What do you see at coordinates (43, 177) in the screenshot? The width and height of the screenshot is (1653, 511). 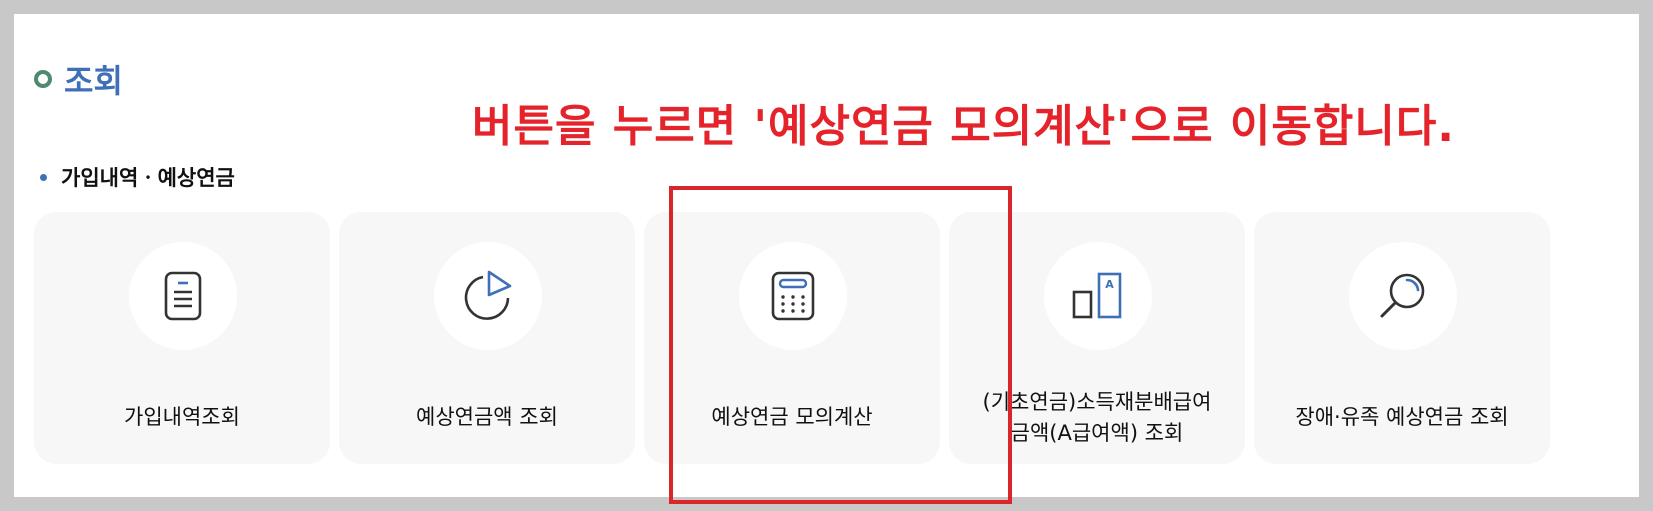 I see `dot-bullet-icon` at bounding box center [43, 177].